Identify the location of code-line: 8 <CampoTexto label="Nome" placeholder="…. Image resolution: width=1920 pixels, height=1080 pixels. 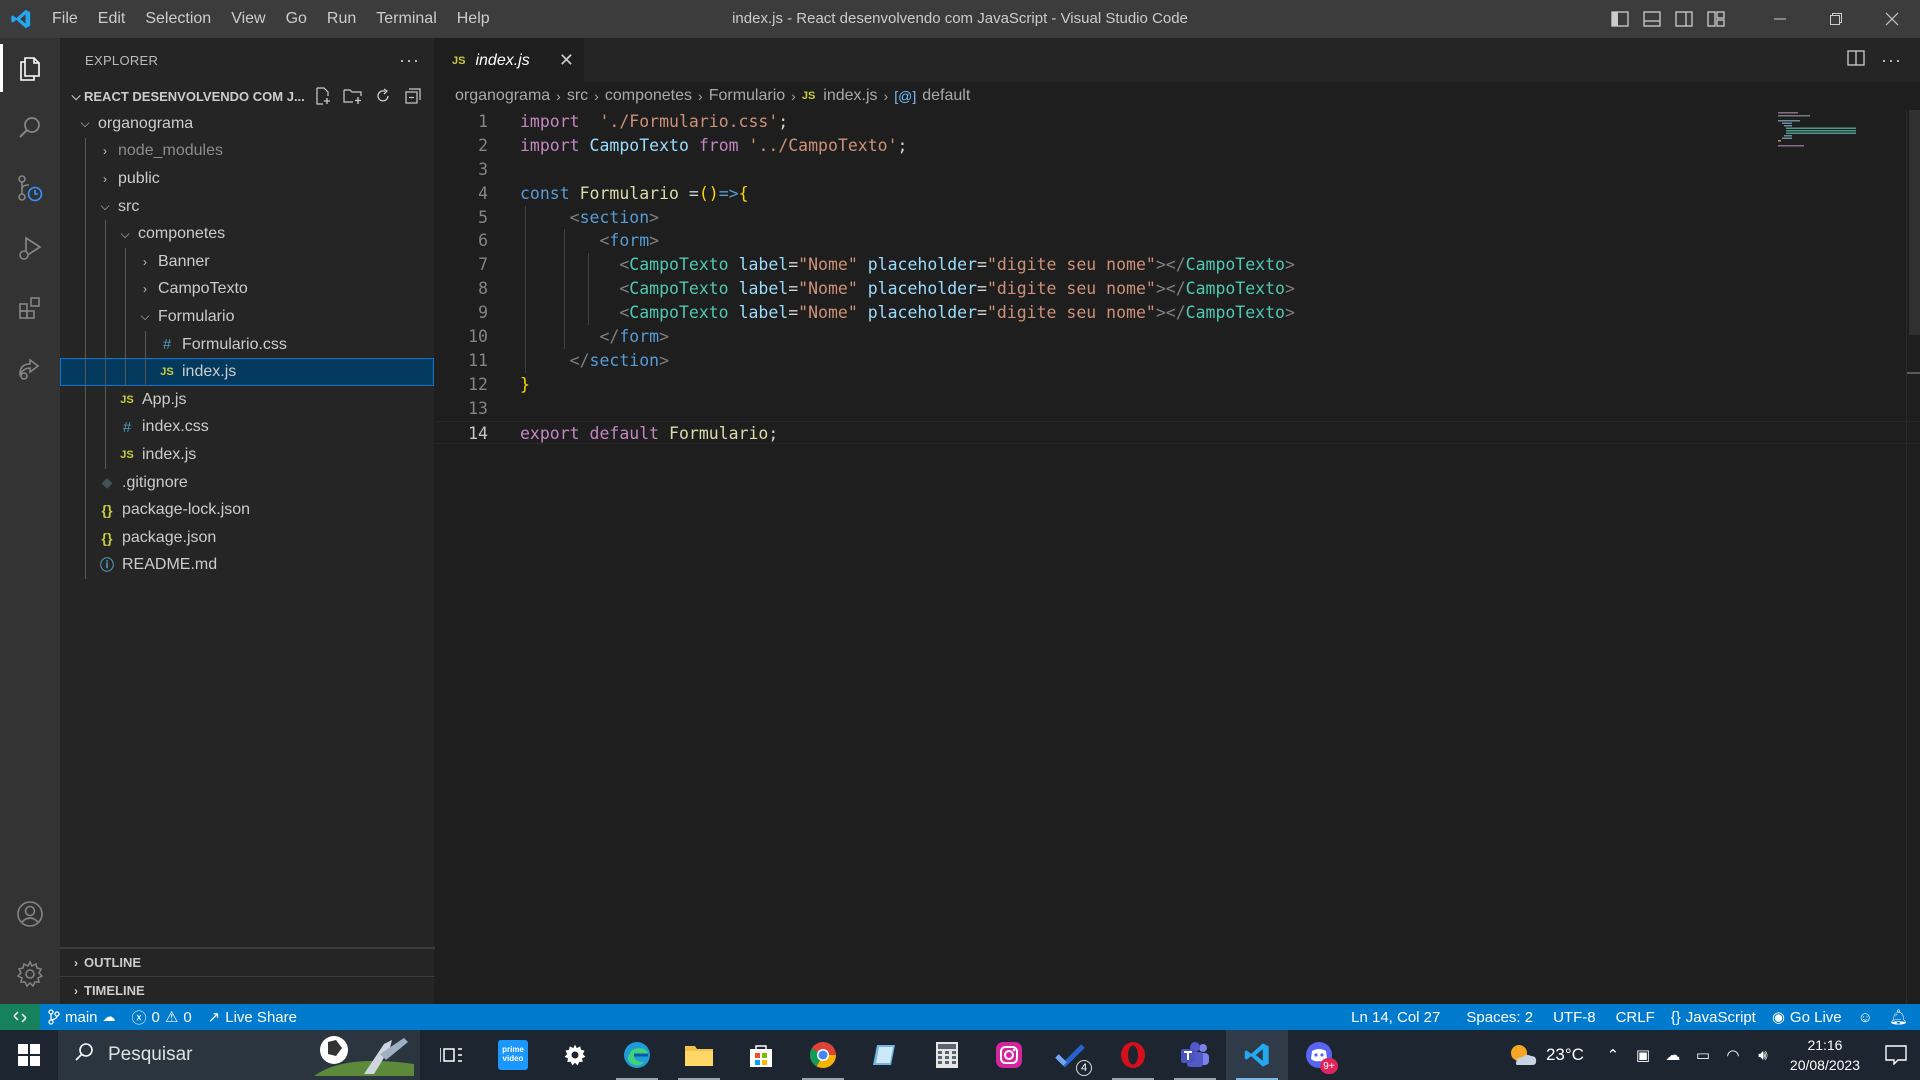
(1178, 289).